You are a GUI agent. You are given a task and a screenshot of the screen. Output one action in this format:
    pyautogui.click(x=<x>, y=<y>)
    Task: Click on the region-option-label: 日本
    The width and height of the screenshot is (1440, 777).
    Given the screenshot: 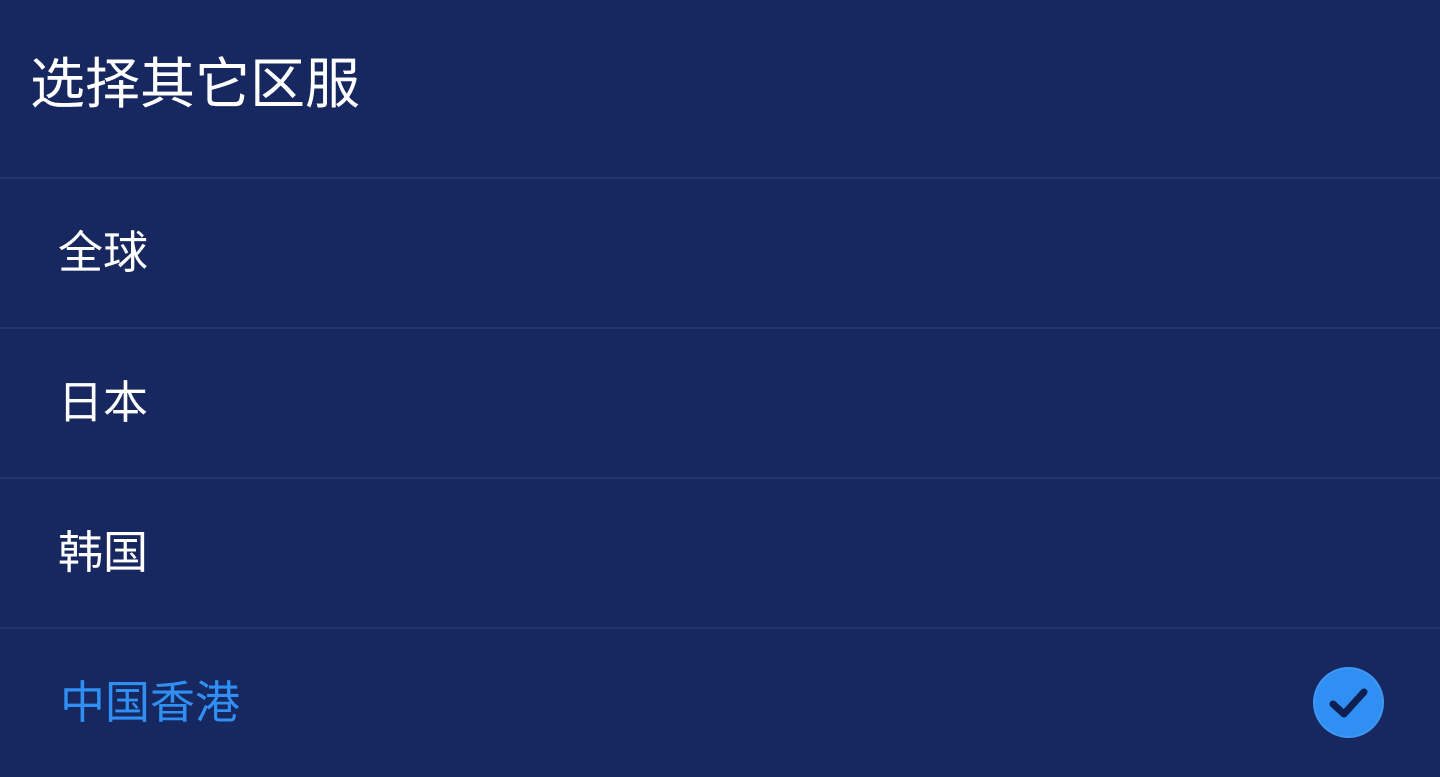 What is the action you would take?
    pyautogui.click(x=103, y=402)
    